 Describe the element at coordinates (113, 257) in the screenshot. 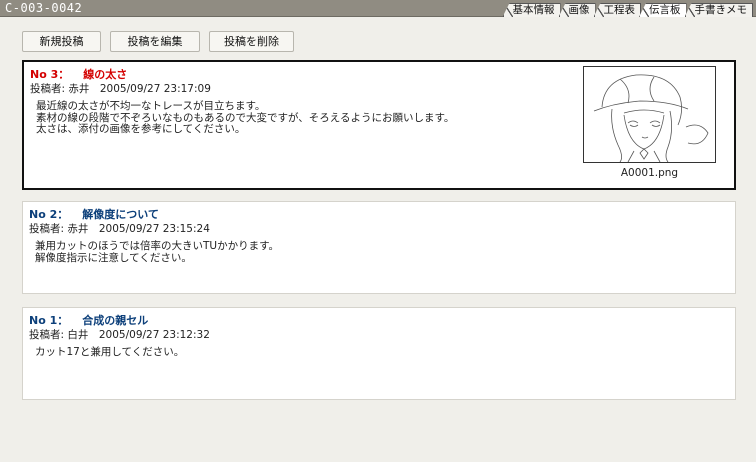

I see `post-body-line: 解像度指示に注意してください。` at that location.